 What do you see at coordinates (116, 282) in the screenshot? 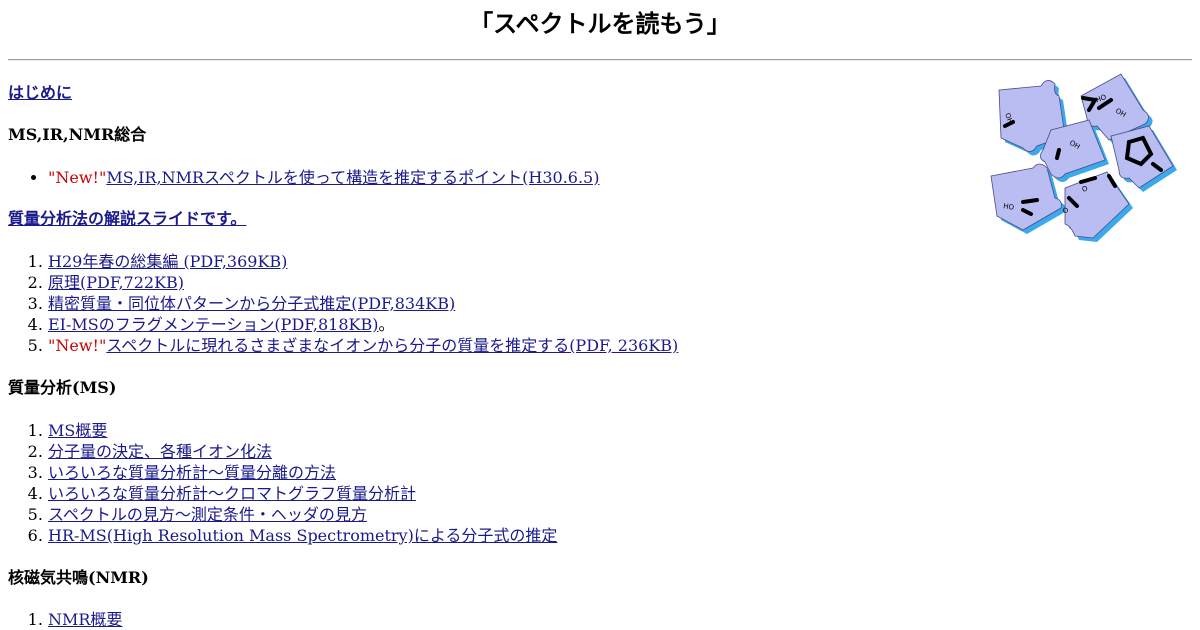
I see `slide-link: 原理(PDF,722KB)` at bounding box center [116, 282].